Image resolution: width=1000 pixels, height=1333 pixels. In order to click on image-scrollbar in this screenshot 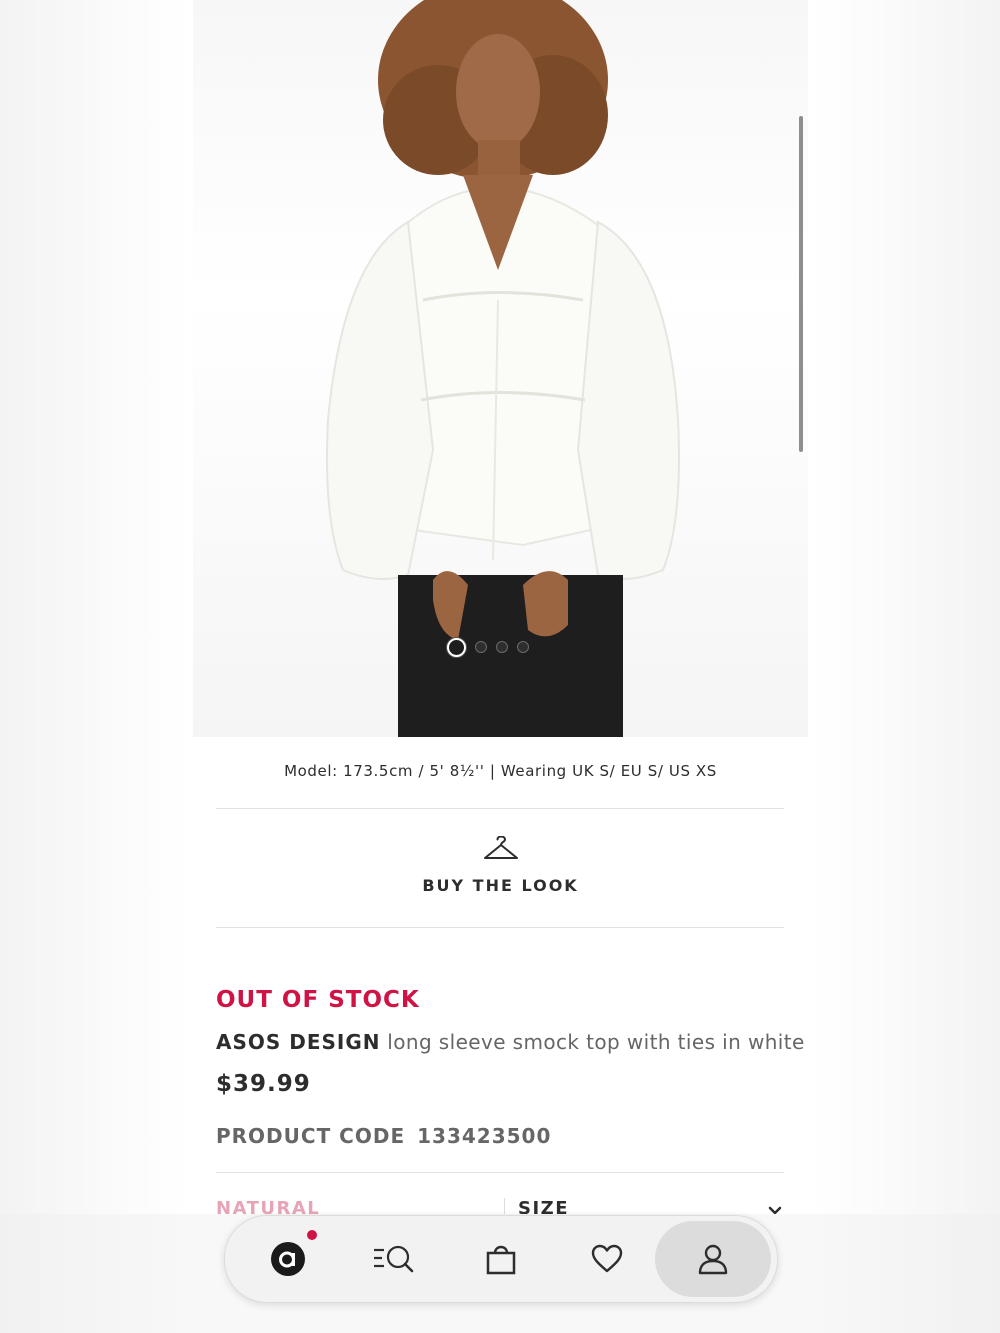, I will do `click(801, 284)`.